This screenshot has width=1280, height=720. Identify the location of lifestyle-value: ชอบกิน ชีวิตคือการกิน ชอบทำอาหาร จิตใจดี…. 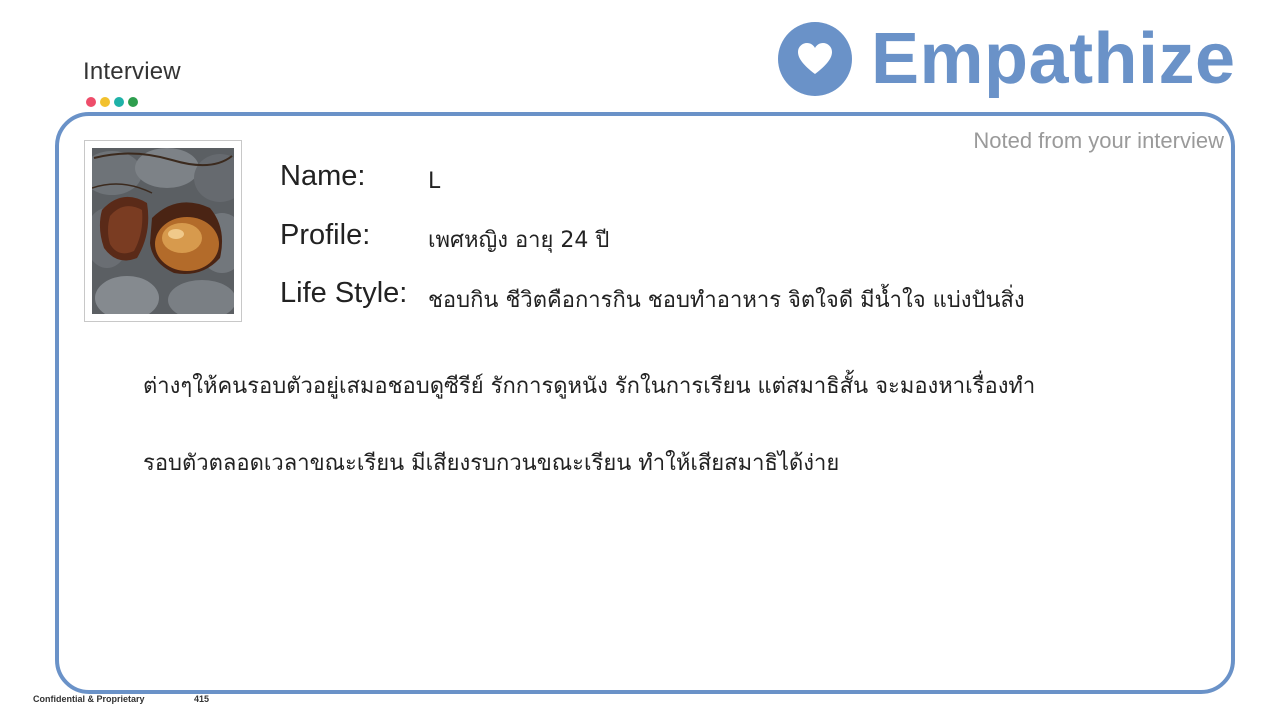
(726, 300).